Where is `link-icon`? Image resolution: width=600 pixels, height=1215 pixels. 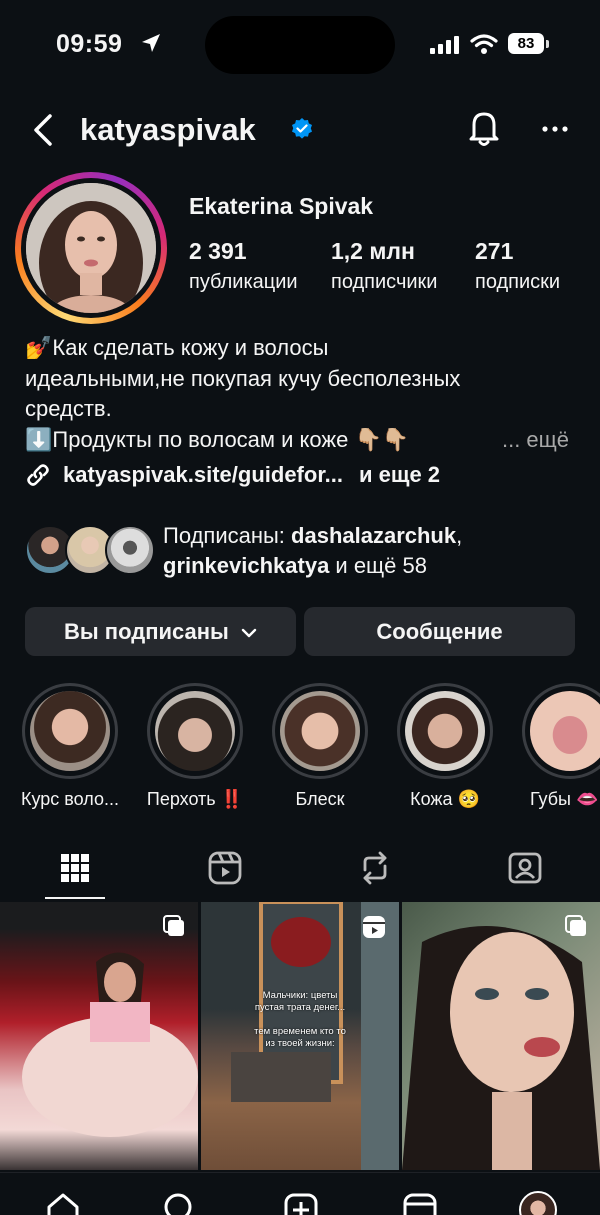
link-icon is located at coordinates (38, 475).